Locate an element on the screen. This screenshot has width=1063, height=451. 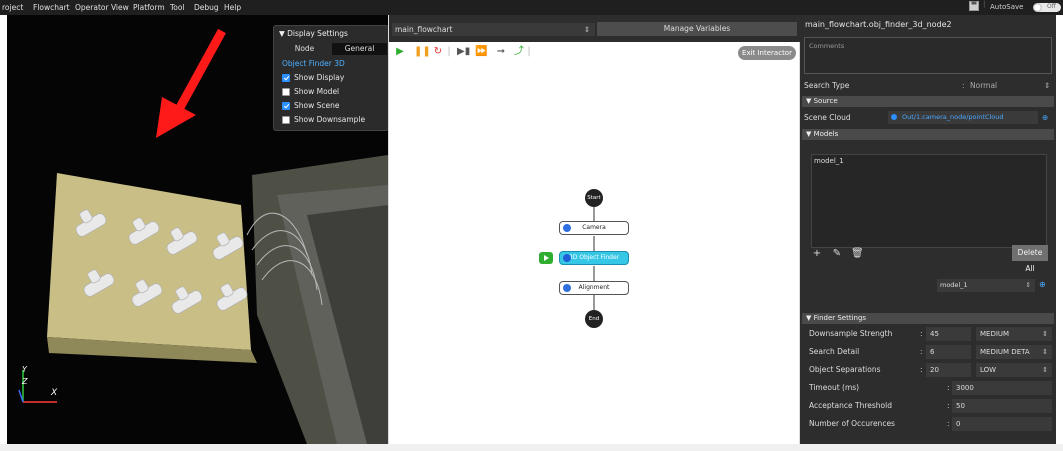
checkbox-label: Show Display is located at coordinates (319, 77).